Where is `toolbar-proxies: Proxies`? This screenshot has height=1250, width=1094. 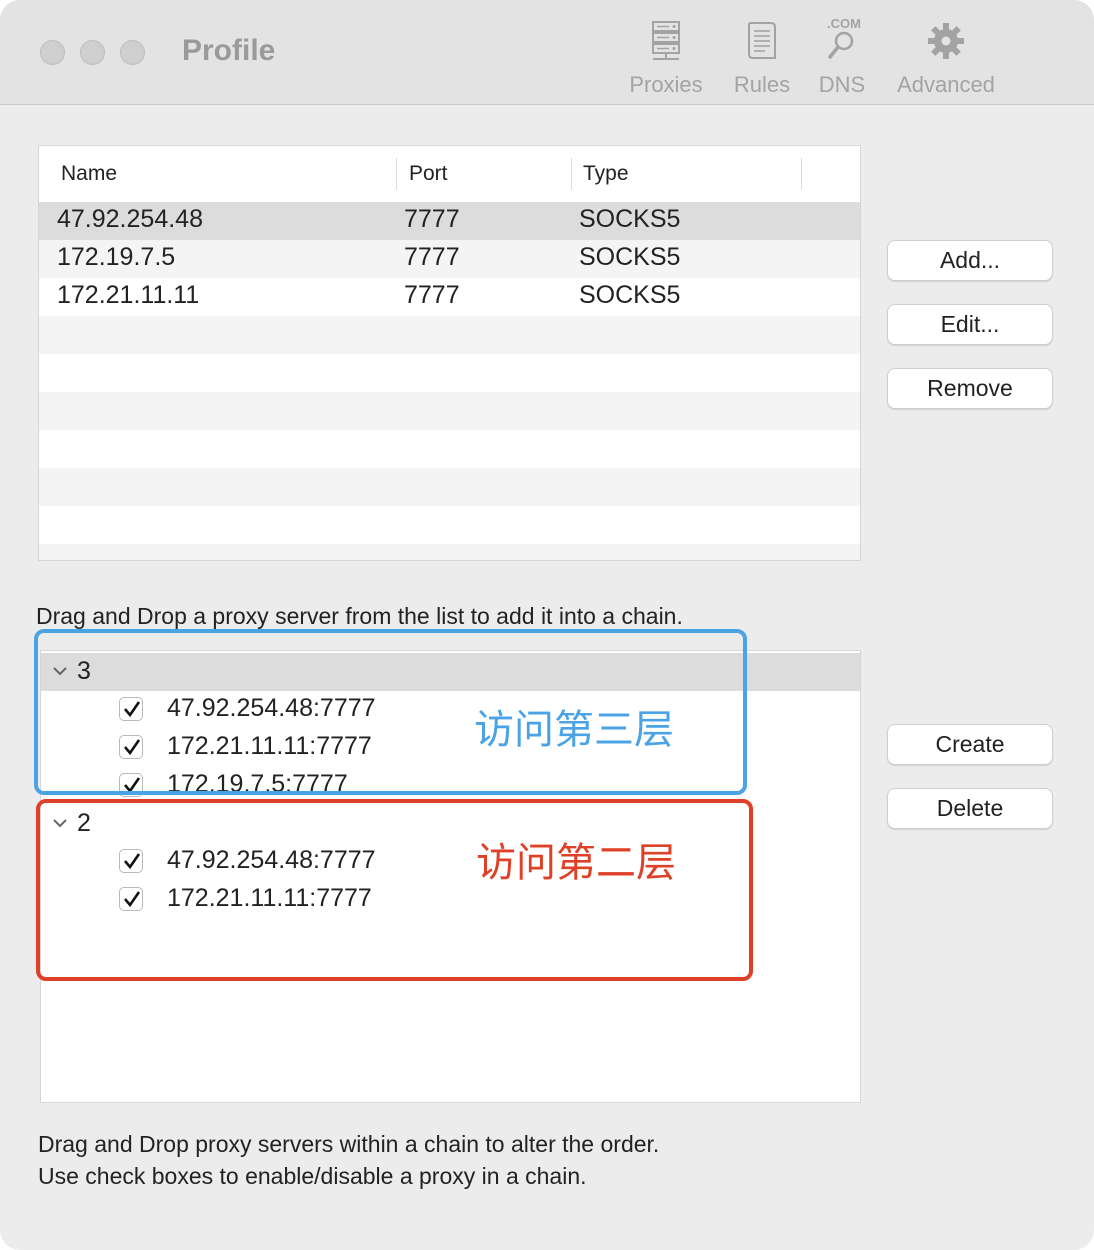
toolbar-proxies: Proxies is located at coordinates (666, 58).